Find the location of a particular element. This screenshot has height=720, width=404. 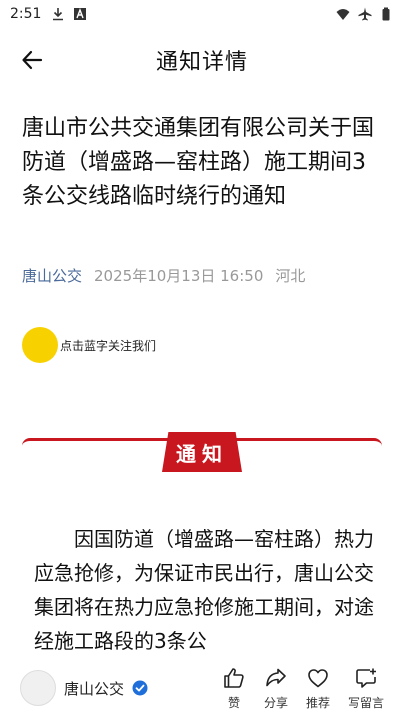

follow-prompt: 点击蓝字关注我们 is located at coordinates (89, 345).